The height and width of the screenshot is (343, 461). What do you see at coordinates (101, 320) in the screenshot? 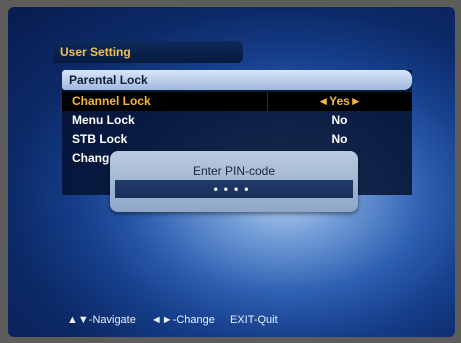
I see `navigate-hint: ▲▼-Navigate` at bounding box center [101, 320].